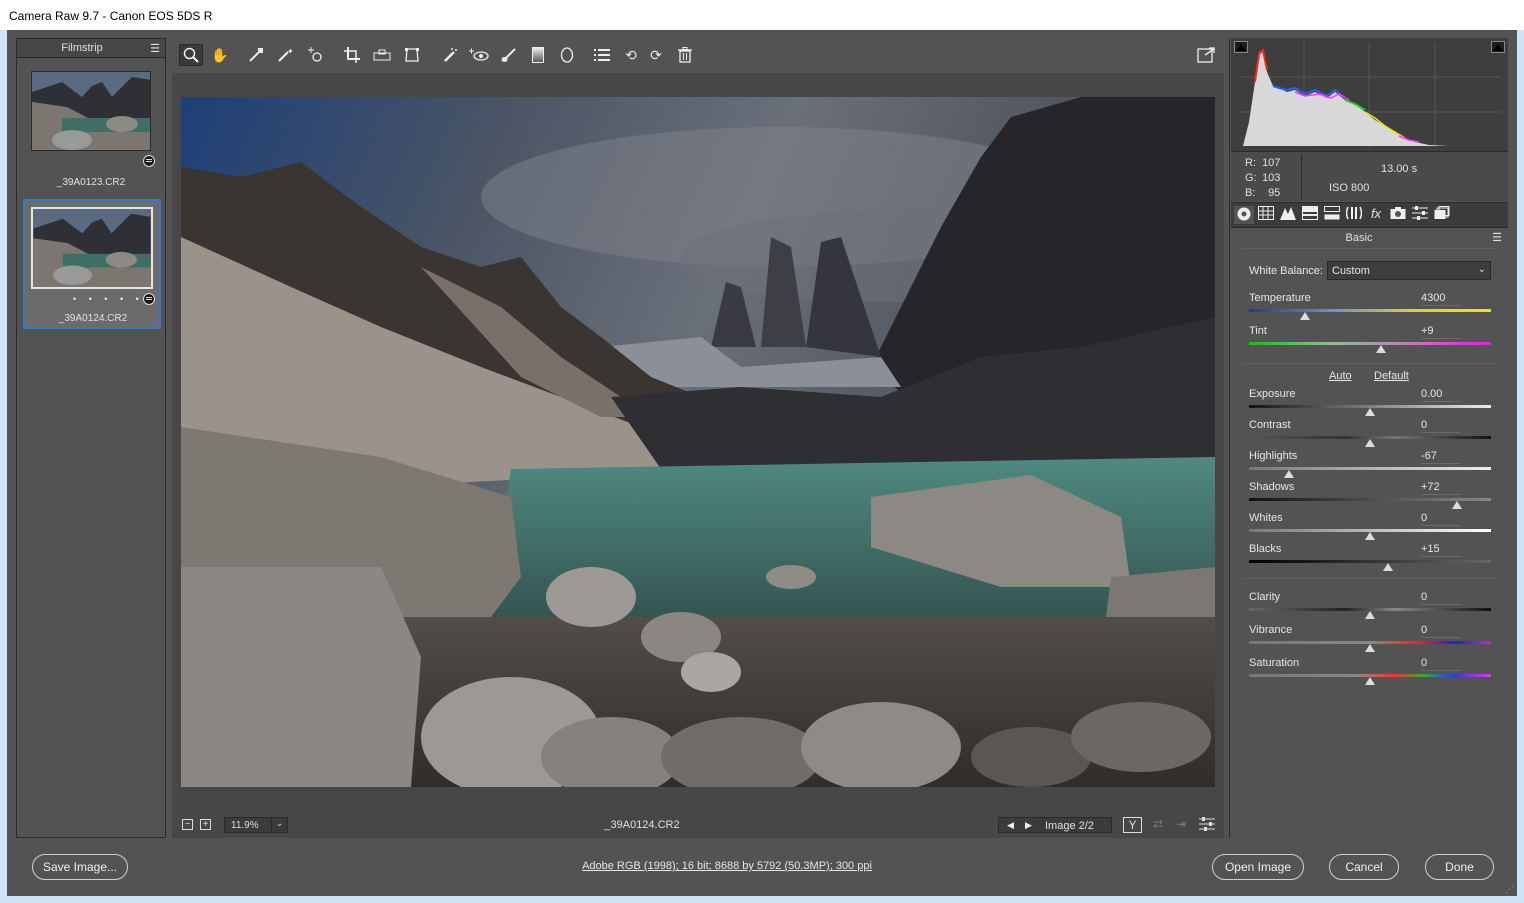 This screenshot has height=903, width=1524. I want to click on default-link: Default, so click(1391, 376).